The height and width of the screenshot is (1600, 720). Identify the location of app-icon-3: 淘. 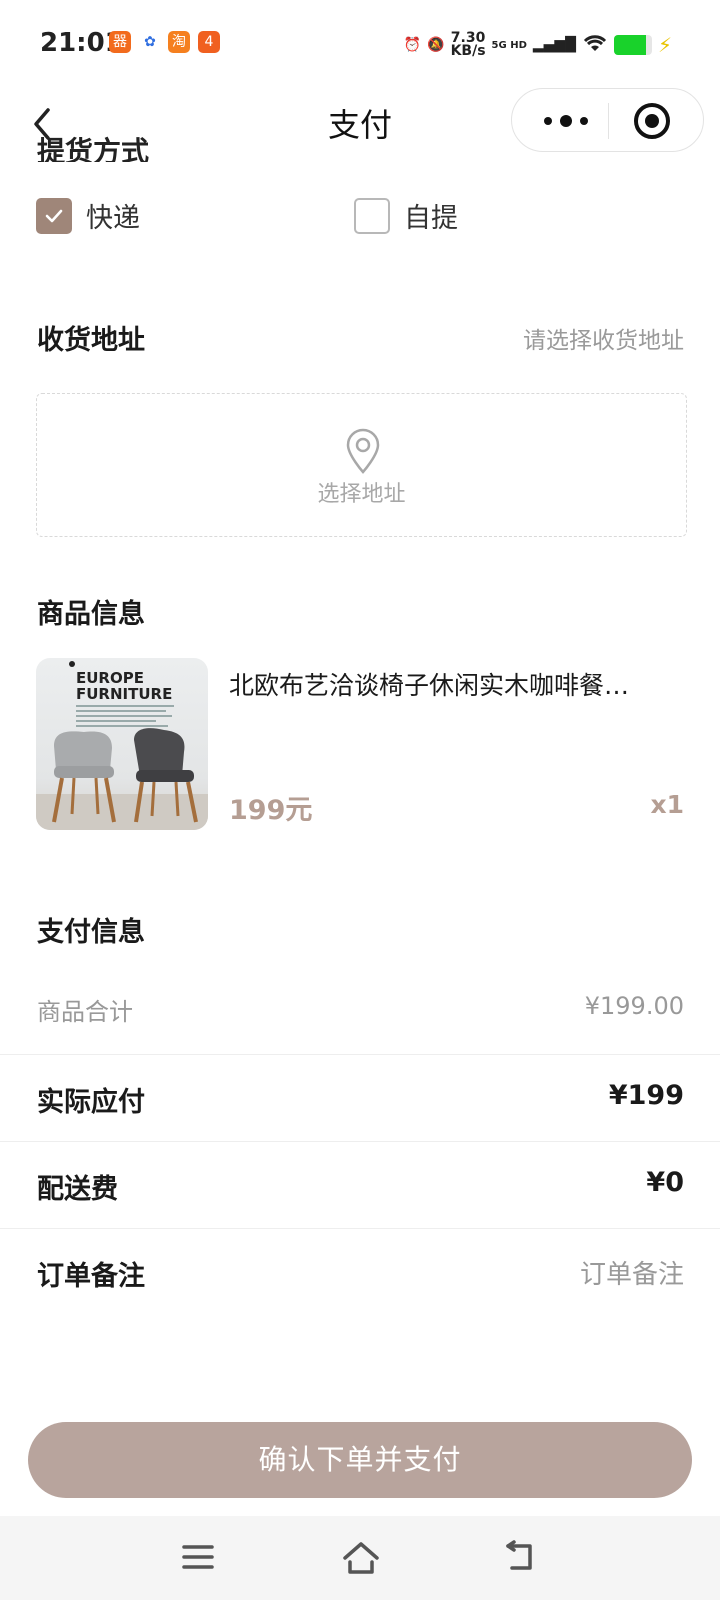
(179, 42).